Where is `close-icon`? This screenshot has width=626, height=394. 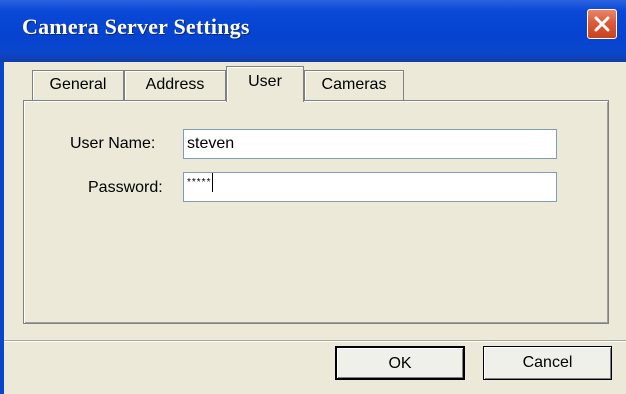 close-icon is located at coordinates (602, 24).